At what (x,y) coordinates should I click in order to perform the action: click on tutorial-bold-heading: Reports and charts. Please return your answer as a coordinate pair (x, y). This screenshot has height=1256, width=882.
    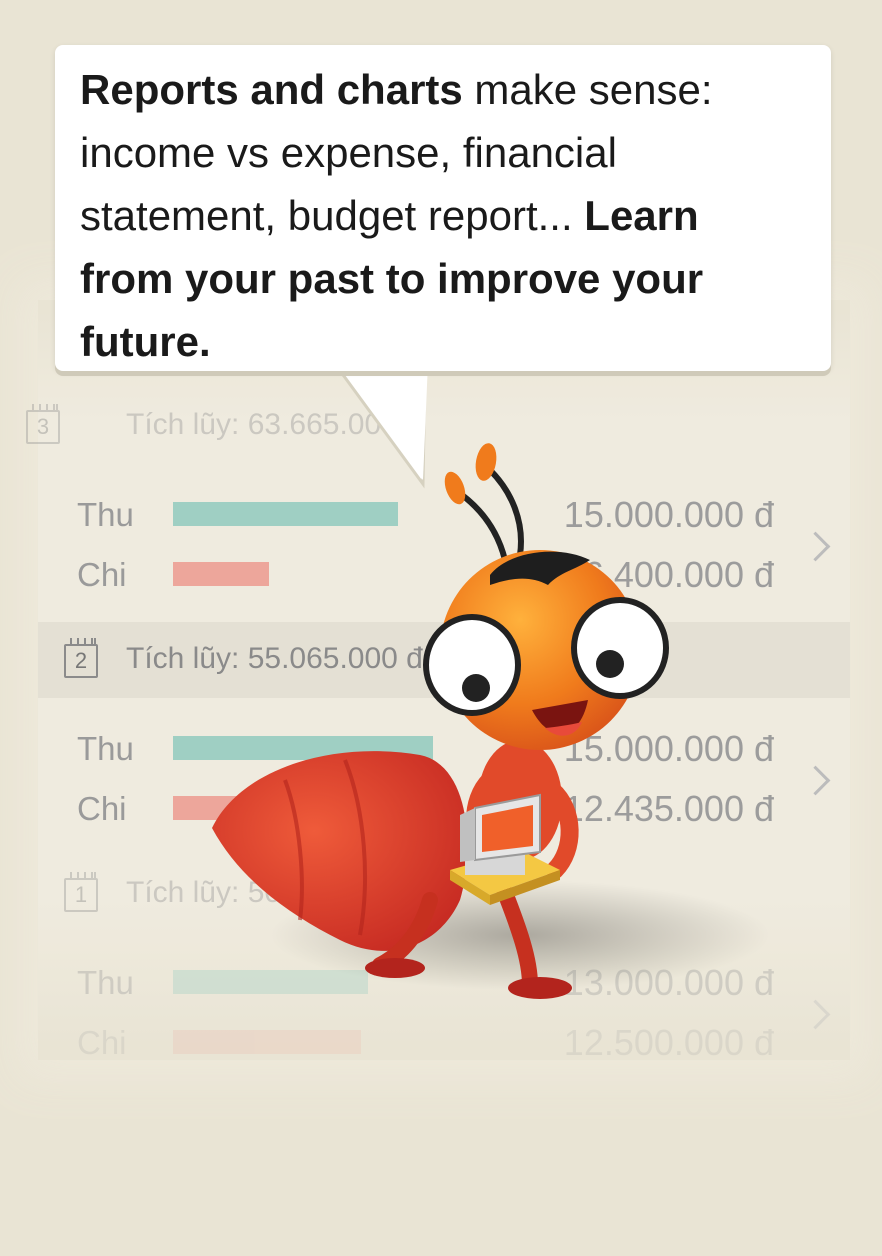
    Looking at the image, I should click on (271, 89).